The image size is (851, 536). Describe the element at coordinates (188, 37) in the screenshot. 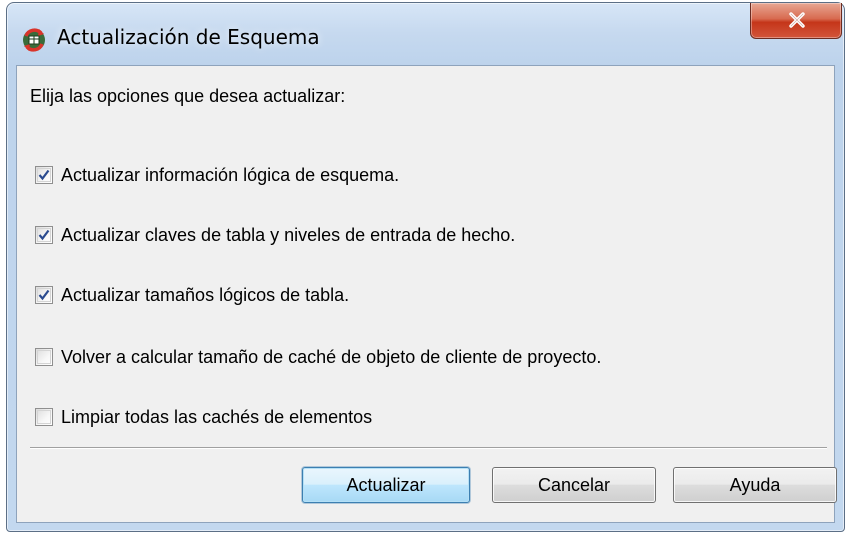

I see `window-title: Actualización de Esquema` at that location.